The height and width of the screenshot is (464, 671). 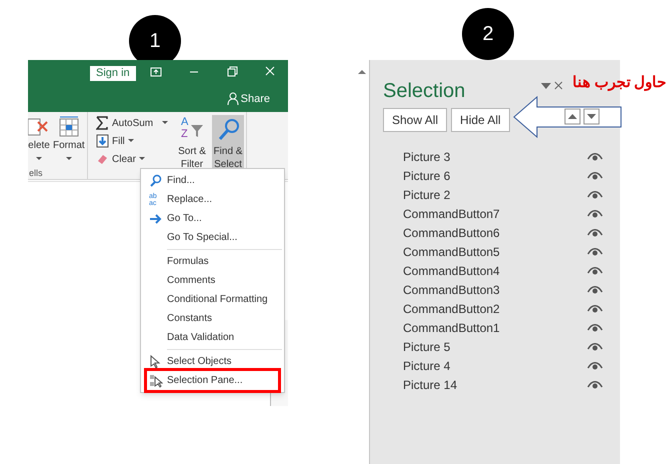 What do you see at coordinates (212, 280) in the screenshot?
I see `menu-item: Comments` at bounding box center [212, 280].